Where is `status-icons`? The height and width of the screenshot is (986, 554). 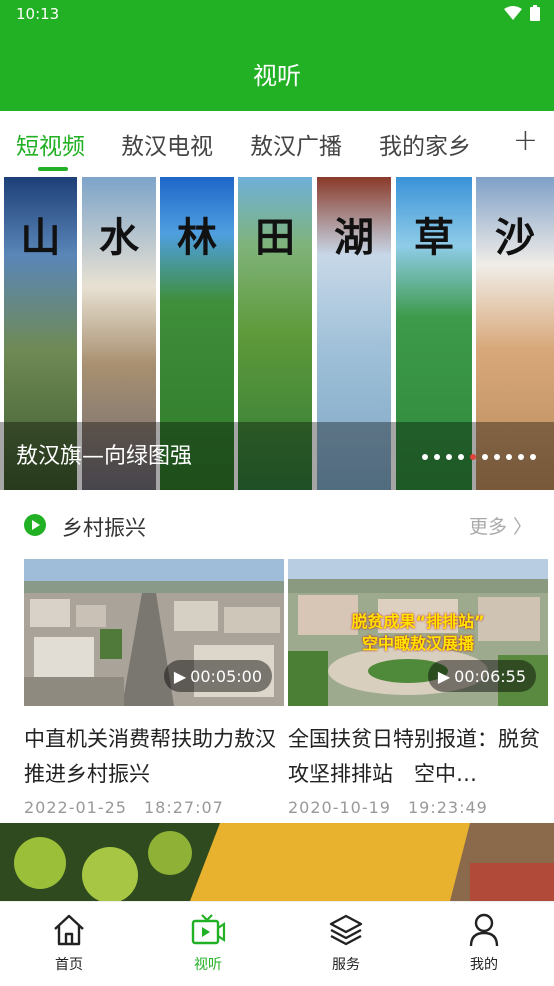
status-icons is located at coordinates (522, 13).